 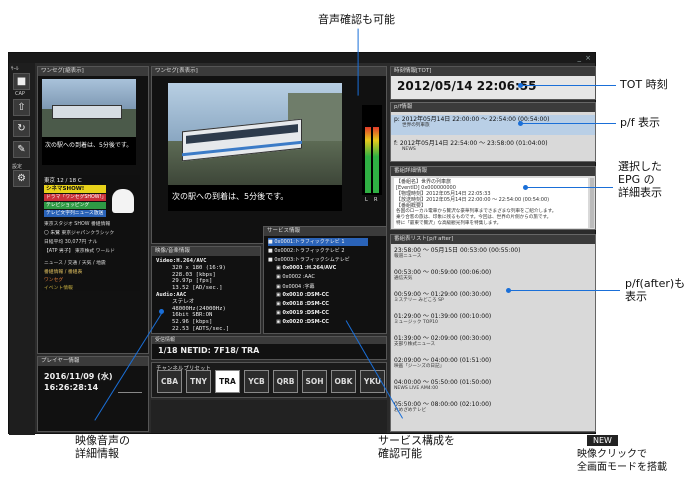 I want to click on annotation-video-audio: 映像音声の 詳細情報, so click(x=102, y=447).